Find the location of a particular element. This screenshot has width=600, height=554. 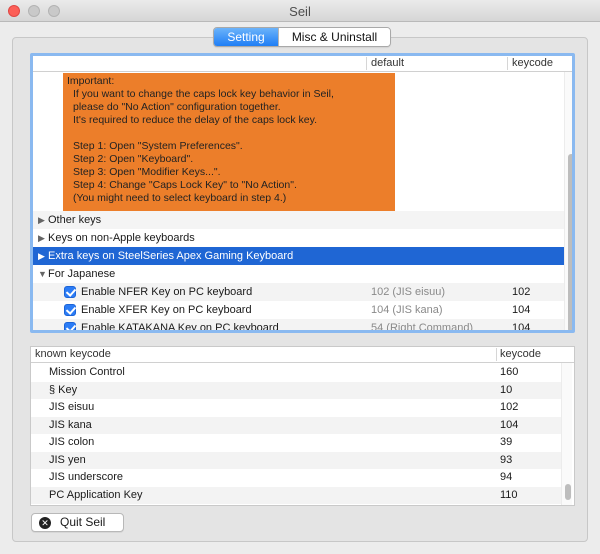

table-row: JIS underscore 94 is located at coordinates (296, 478).